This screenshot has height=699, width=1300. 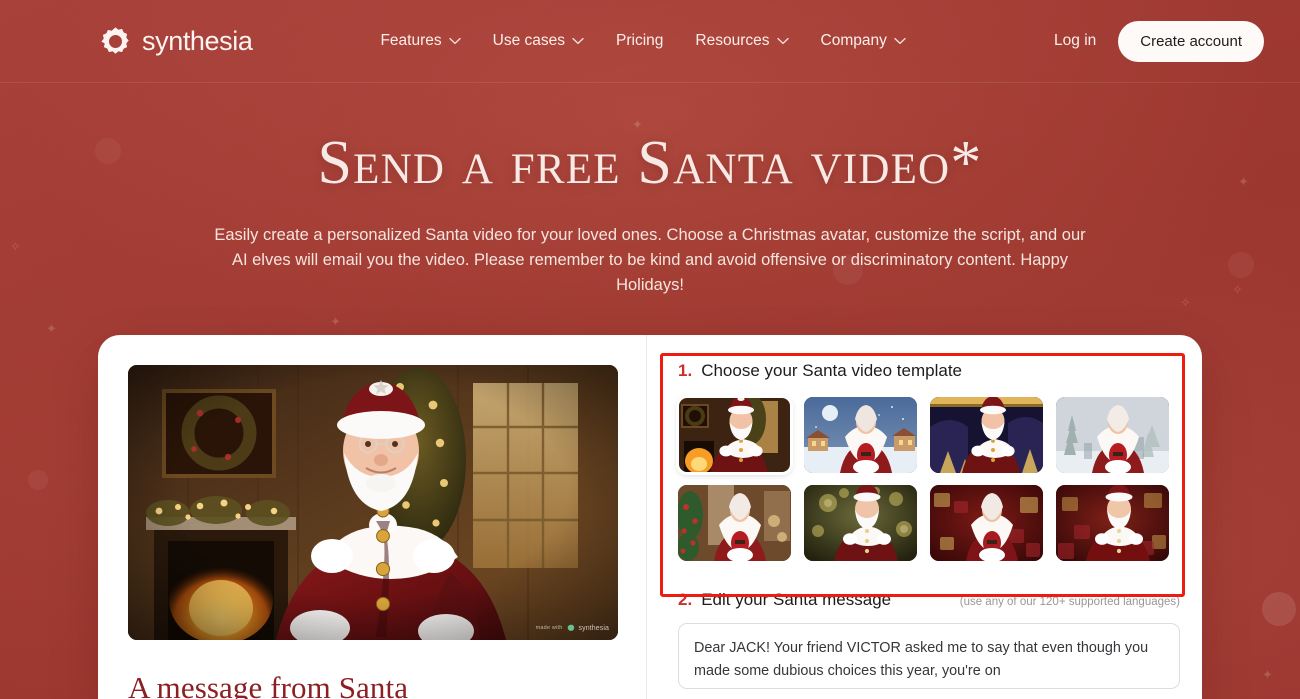 I want to click on template-grid, so click(x=928, y=478).